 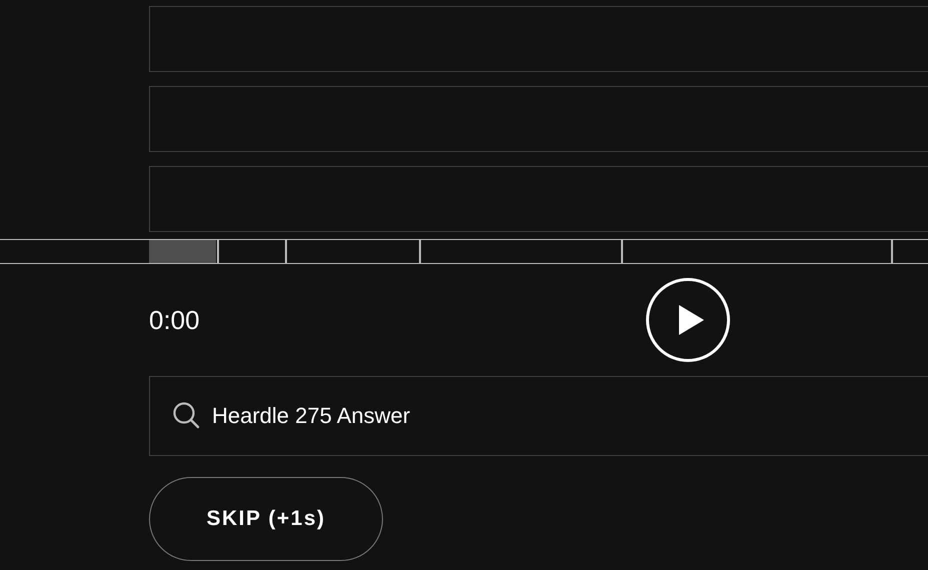 What do you see at coordinates (266, 519) in the screenshot?
I see `skip-button: SKIP (+1s)` at bounding box center [266, 519].